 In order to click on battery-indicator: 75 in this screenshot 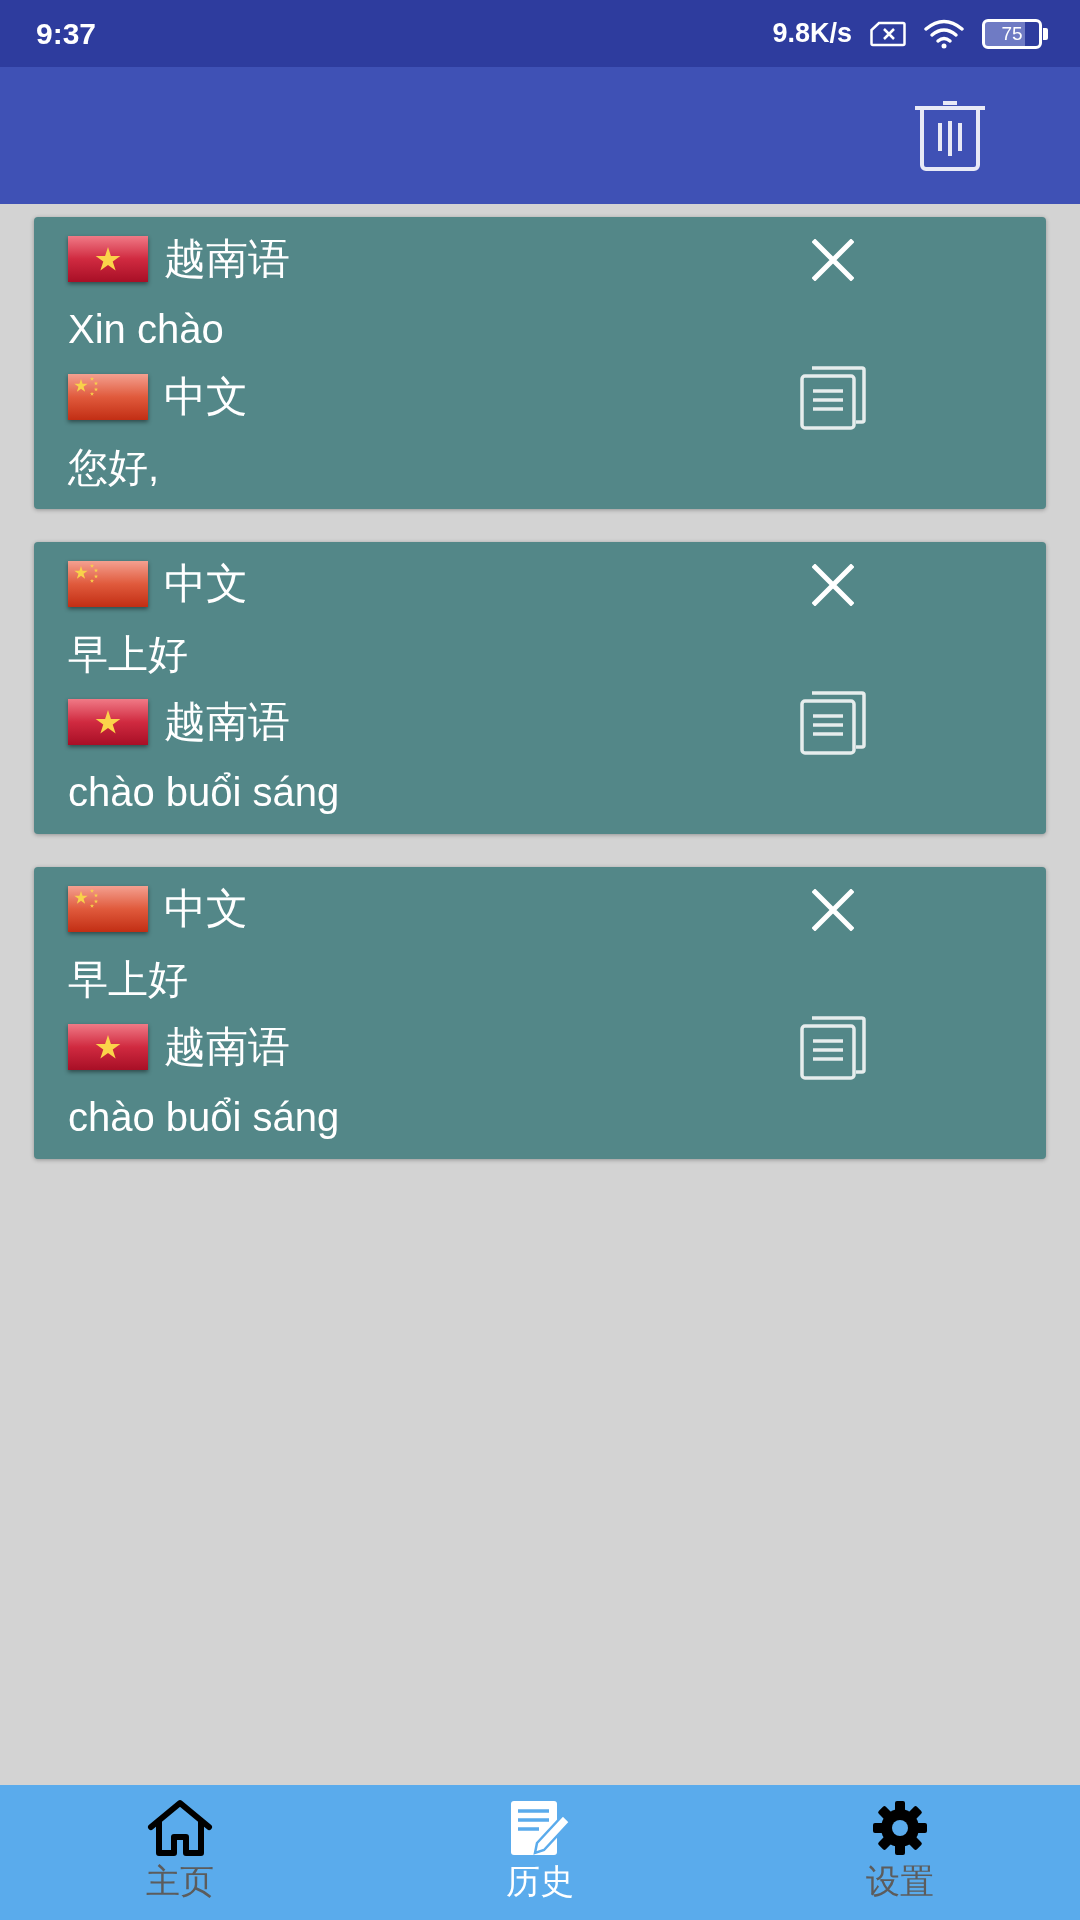, I will do `click(1016, 33)`.